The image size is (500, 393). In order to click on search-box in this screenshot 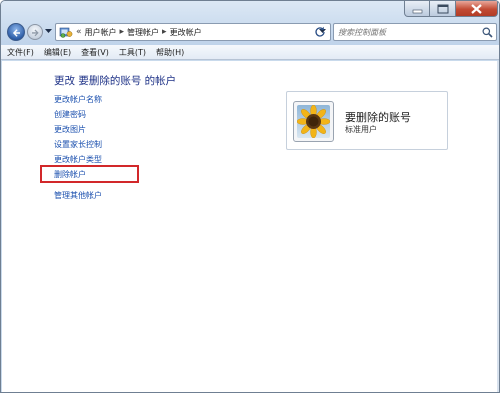, I will do `click(415, 32)`.